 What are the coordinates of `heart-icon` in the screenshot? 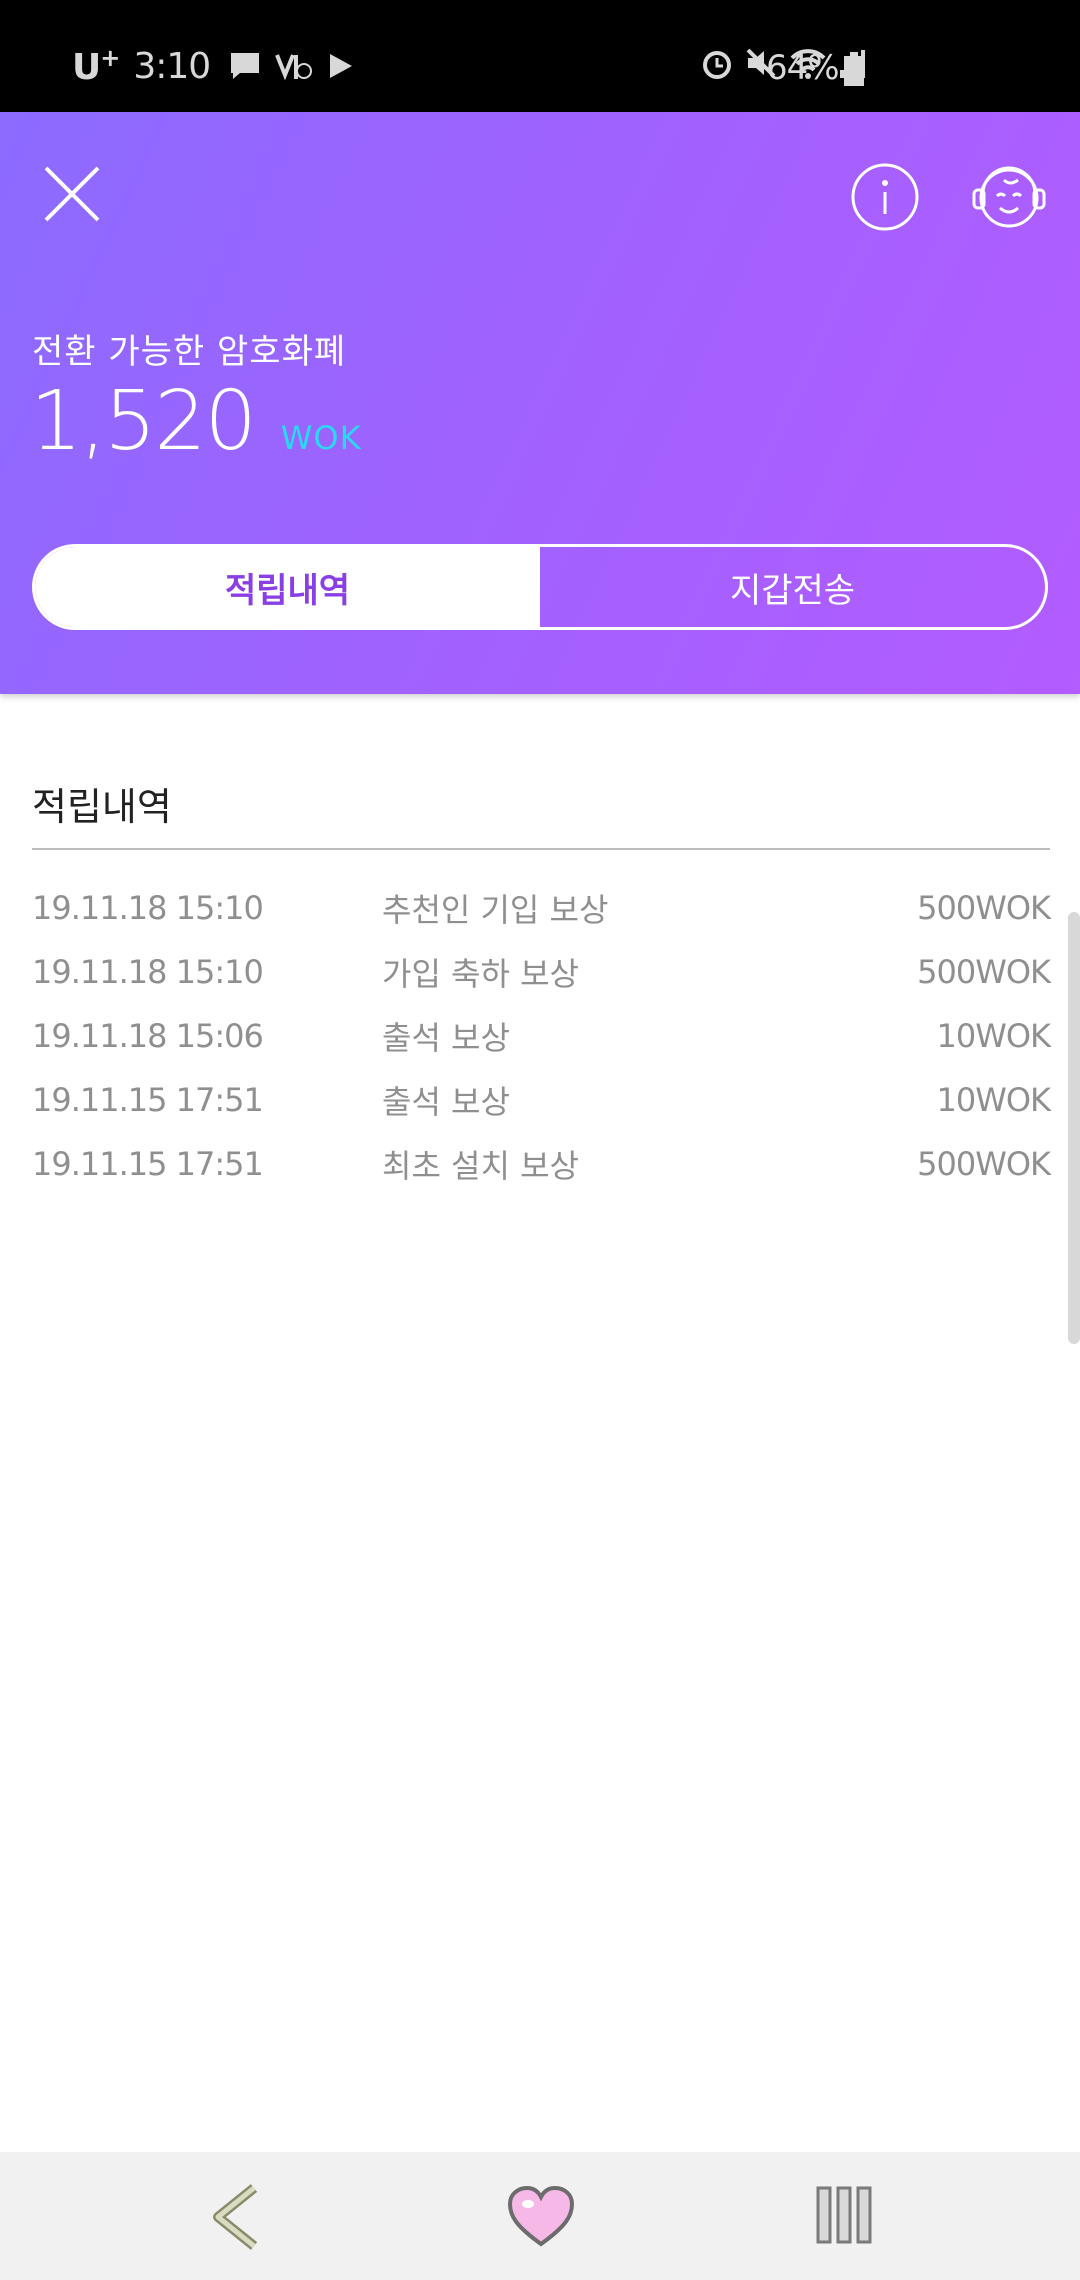 It's located at (541, 2217).